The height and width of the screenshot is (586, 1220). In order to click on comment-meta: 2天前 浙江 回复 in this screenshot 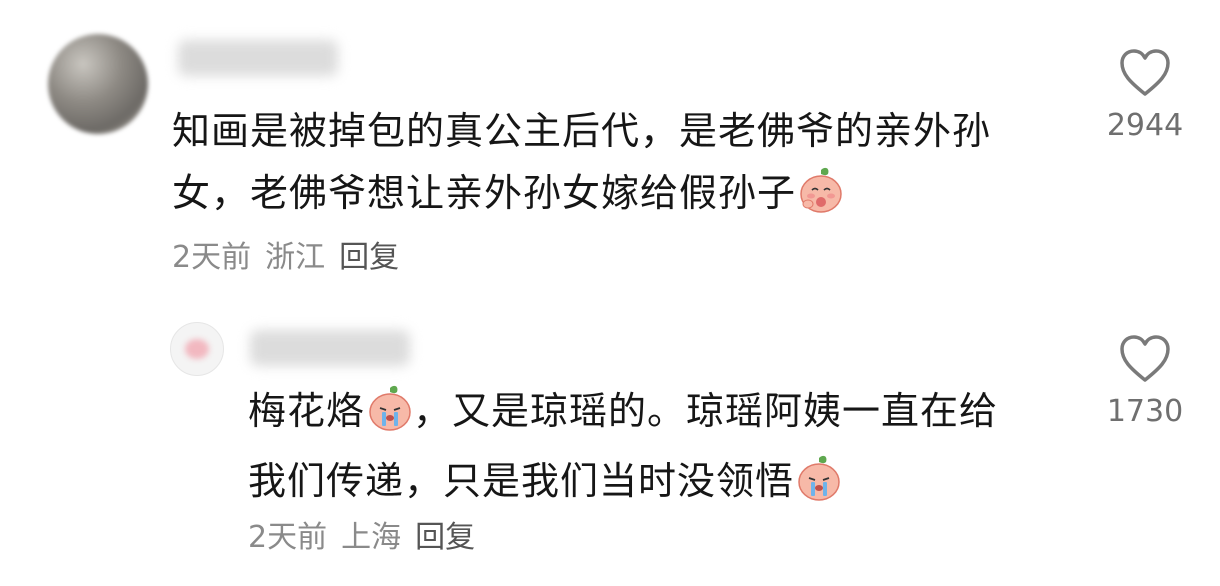, I will do `click(292, 254)`.